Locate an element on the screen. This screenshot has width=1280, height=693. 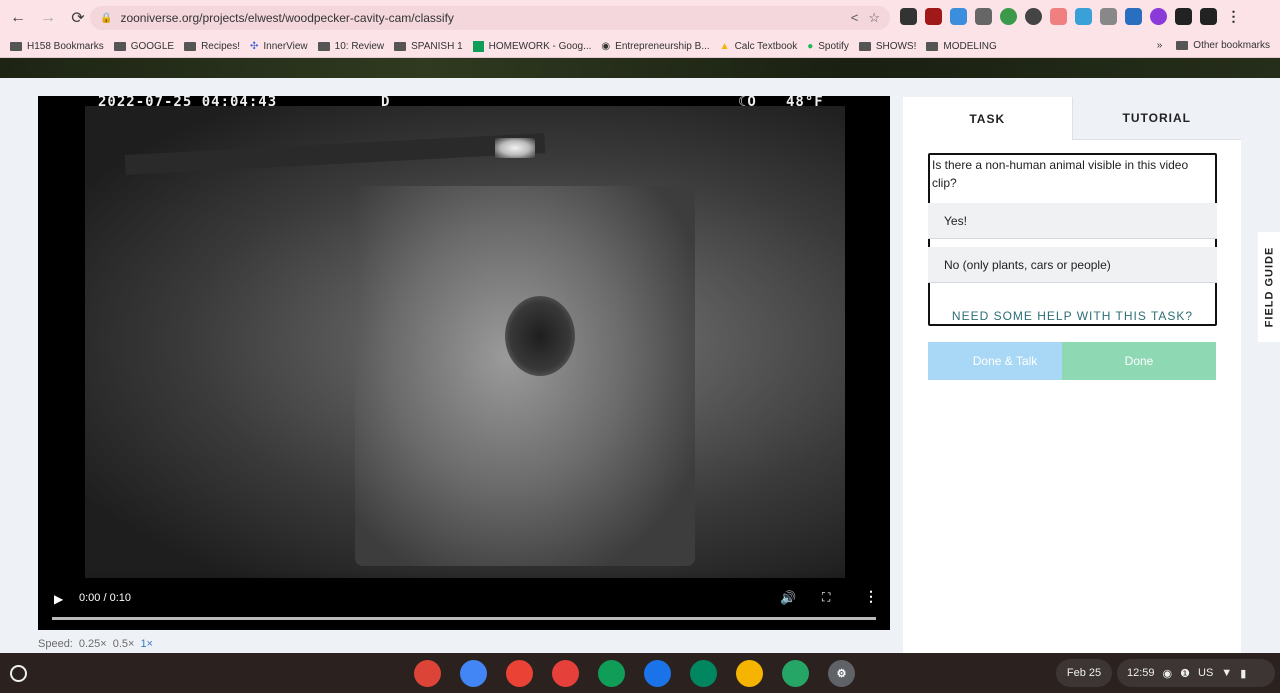
speed-option-active: 1× is located at coordinates (146, 644).